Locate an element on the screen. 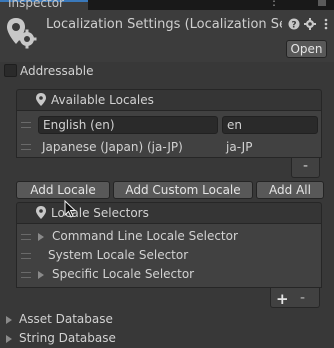  inspector-tab-label: Inspector is located at coordinates (36, 5).